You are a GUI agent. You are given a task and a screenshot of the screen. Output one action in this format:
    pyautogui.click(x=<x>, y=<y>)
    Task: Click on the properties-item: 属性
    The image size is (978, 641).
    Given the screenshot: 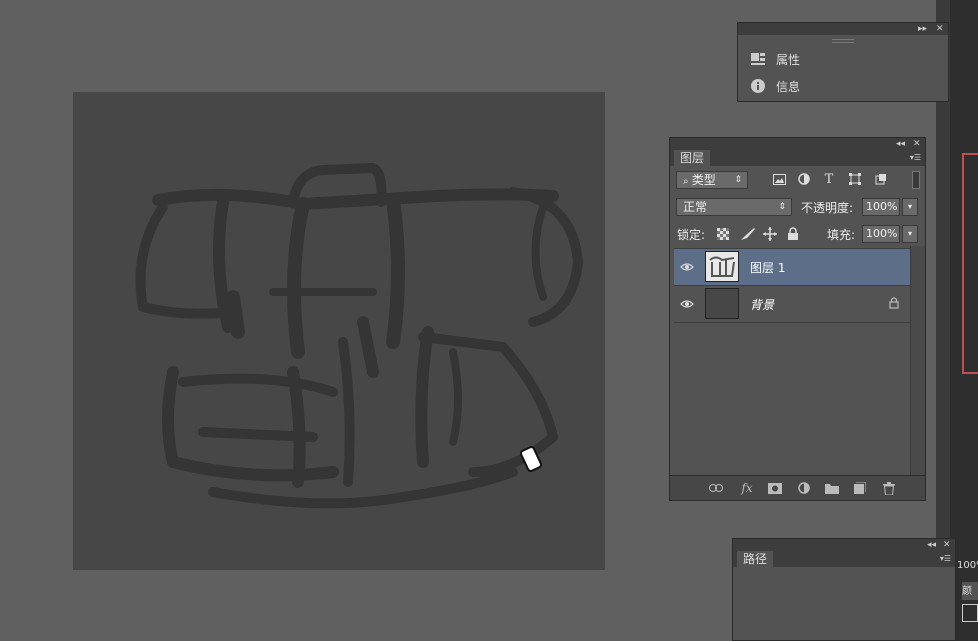 What is the action you would take?
    pyautogui.click(x=775, y=59)
    